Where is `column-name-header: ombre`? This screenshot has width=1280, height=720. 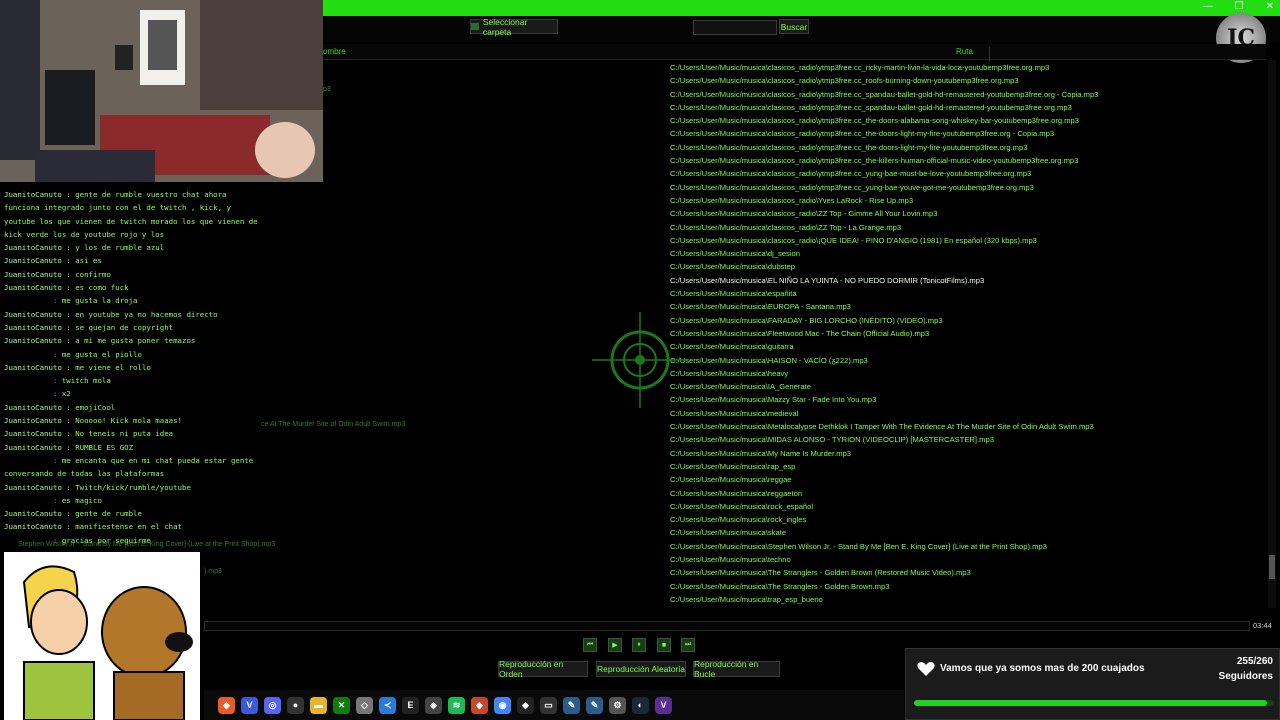
column-name-header: ombre is located at coordinates (334, 51).